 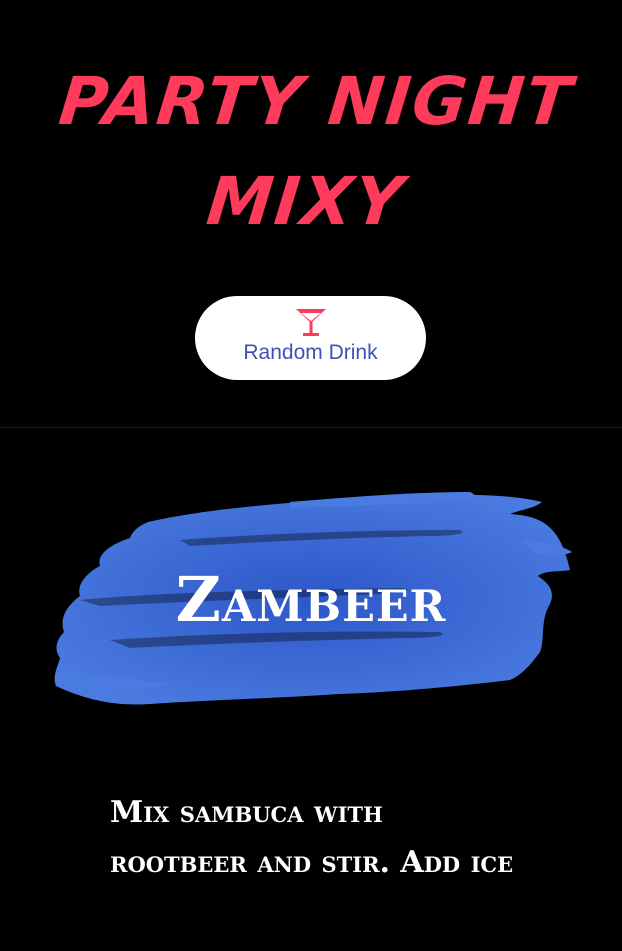 I want to click on app-title-line1: PARTY NIGHT, so click(x=316, y=101).